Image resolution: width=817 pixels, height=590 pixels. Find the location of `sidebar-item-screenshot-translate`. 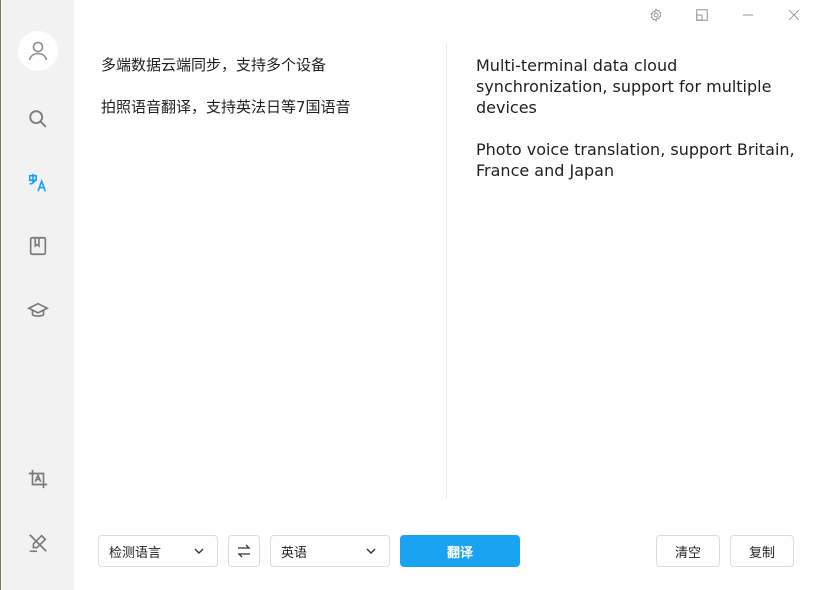

sidebar-item-screenshot-translate is located at coordinates (38, 479).